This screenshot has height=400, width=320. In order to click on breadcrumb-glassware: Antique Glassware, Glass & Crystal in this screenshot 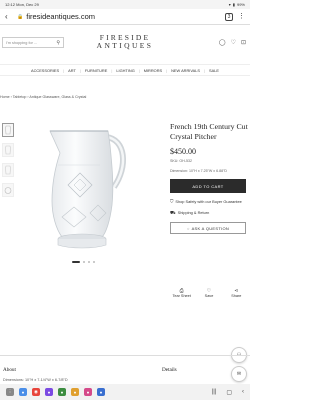, I will do `click(57, 97)`.